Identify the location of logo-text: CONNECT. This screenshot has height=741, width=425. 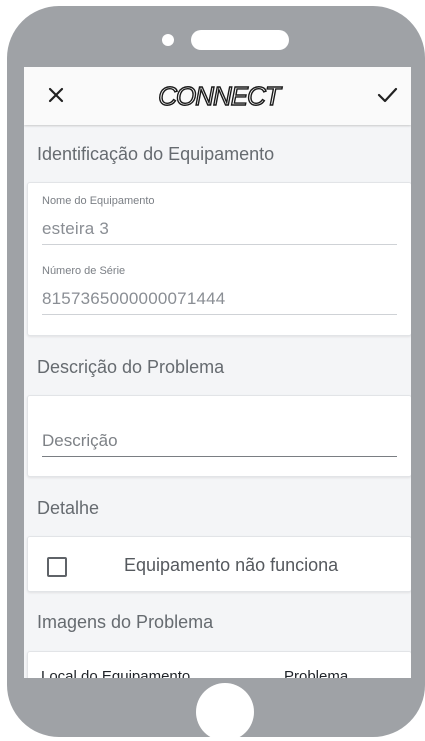
(220, 96).